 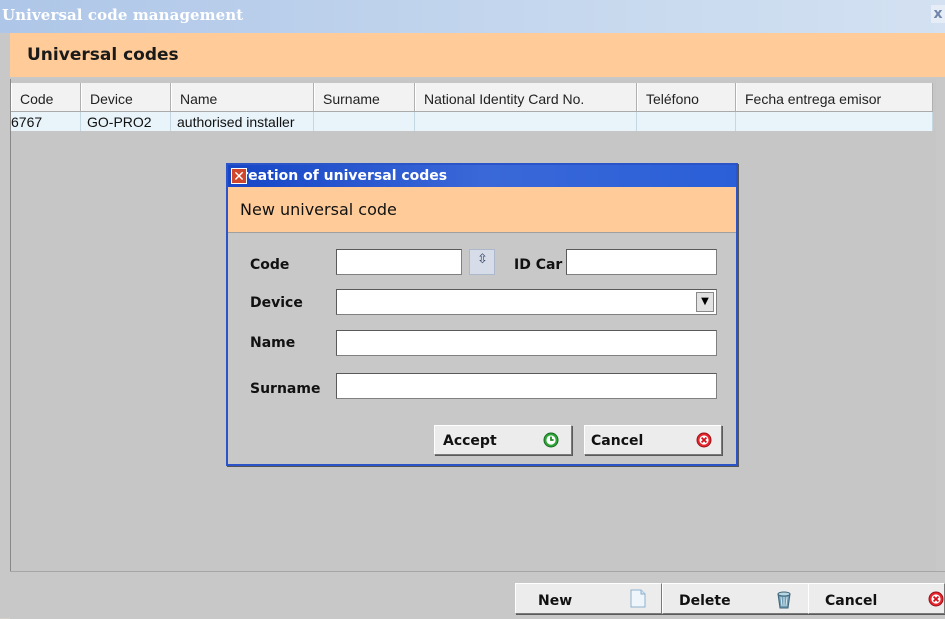 I want to click on code-generator-icon: ⇳, so click(x=482, y=259).